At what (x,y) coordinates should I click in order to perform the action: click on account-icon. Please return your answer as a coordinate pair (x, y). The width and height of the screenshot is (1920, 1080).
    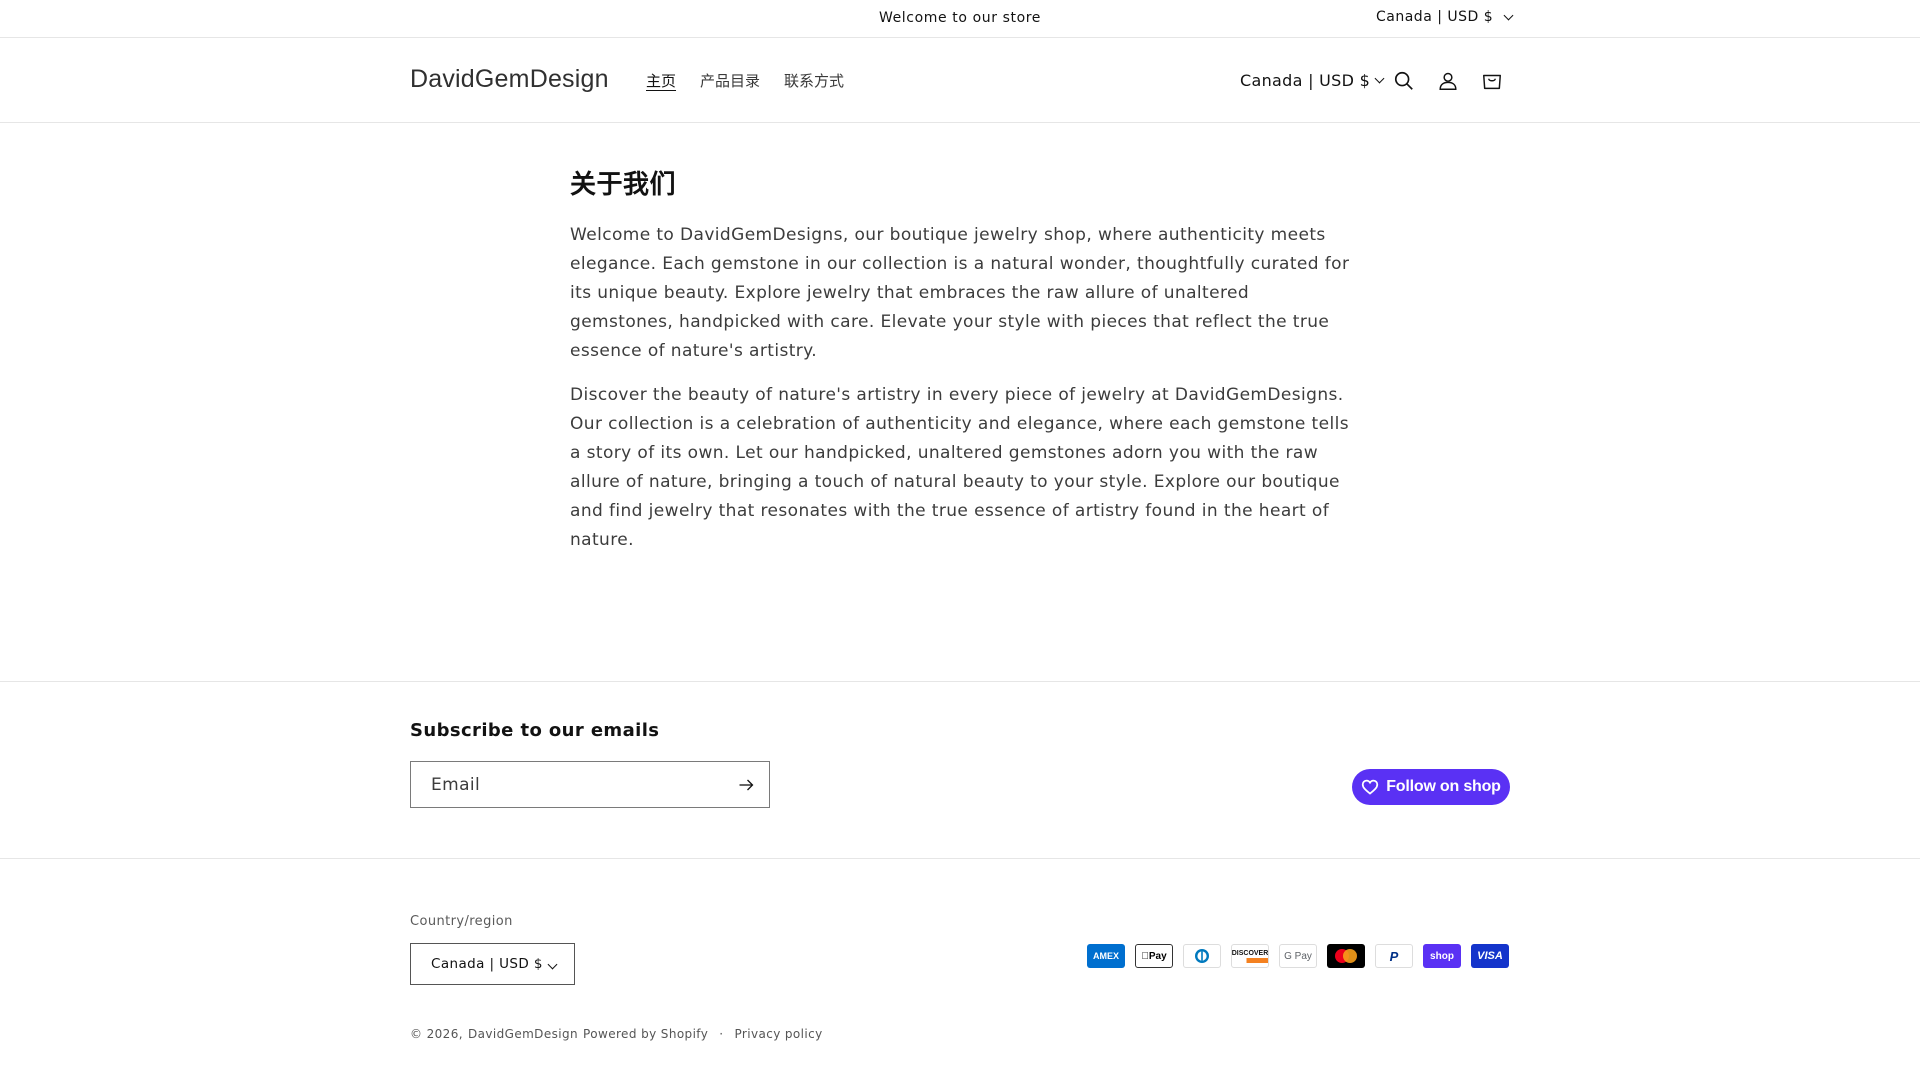
    Looking at the image, I should click on (1448, 81).